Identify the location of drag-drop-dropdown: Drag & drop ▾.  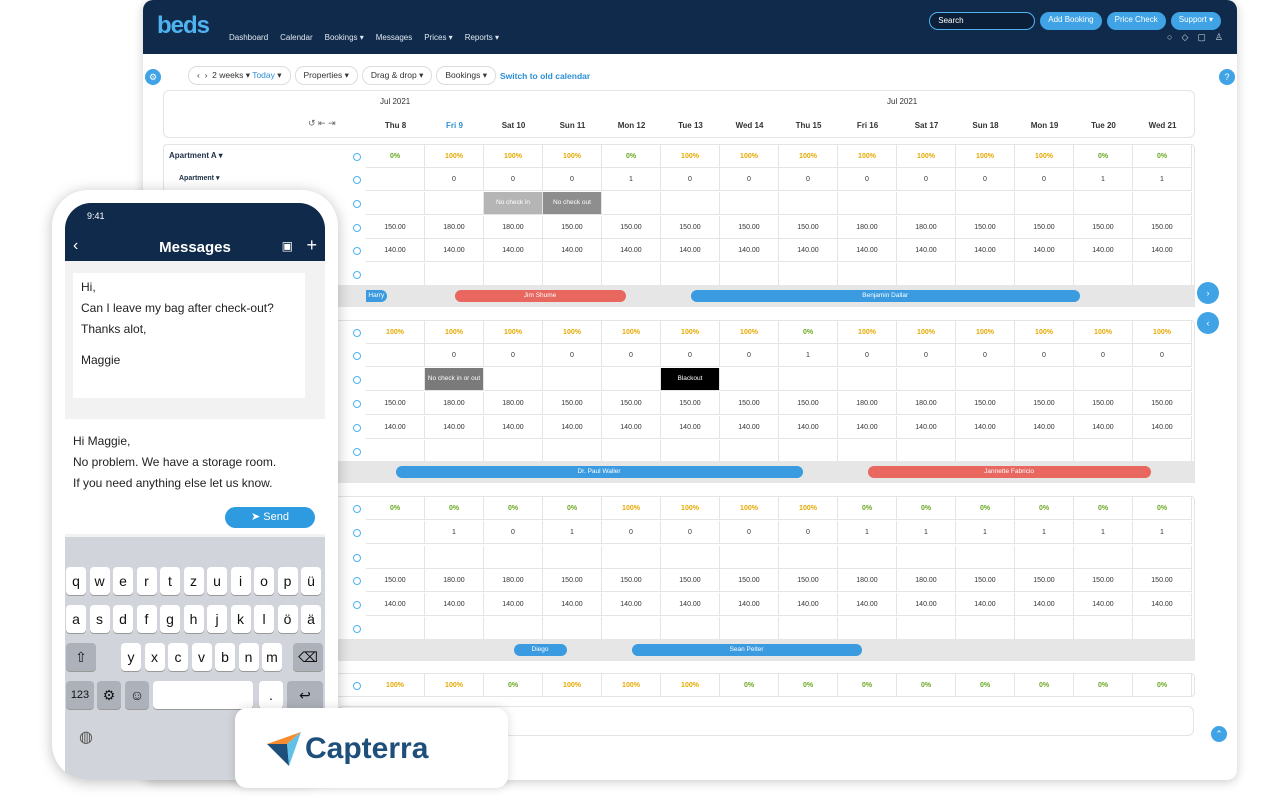
(397, 75).